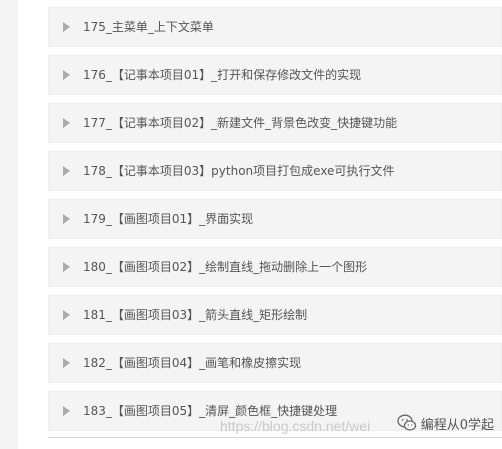 The width and height of the screenshot is (502, 449). What do you see at coordinates (275, 437) in the screenshot?
I see `divider` at bounding box center [275, 437].